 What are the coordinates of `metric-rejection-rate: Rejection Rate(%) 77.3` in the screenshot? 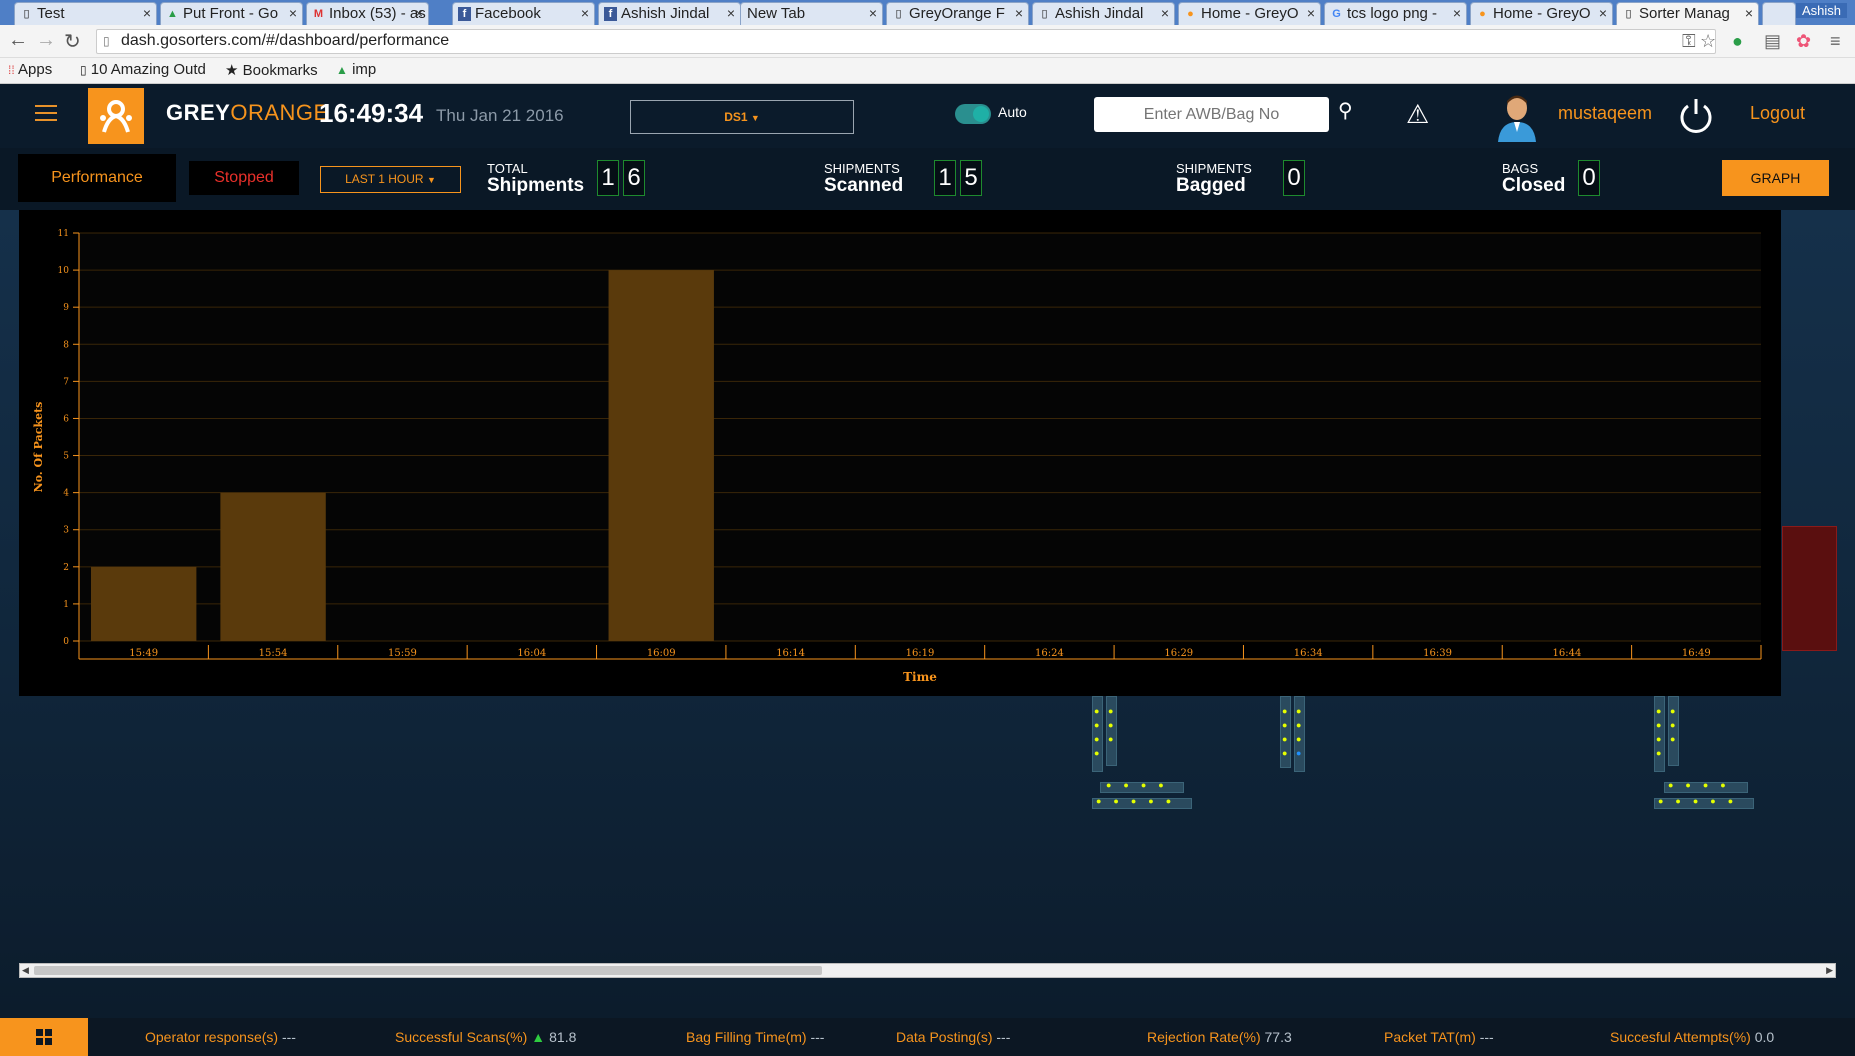 It's located at (1219, 1037).